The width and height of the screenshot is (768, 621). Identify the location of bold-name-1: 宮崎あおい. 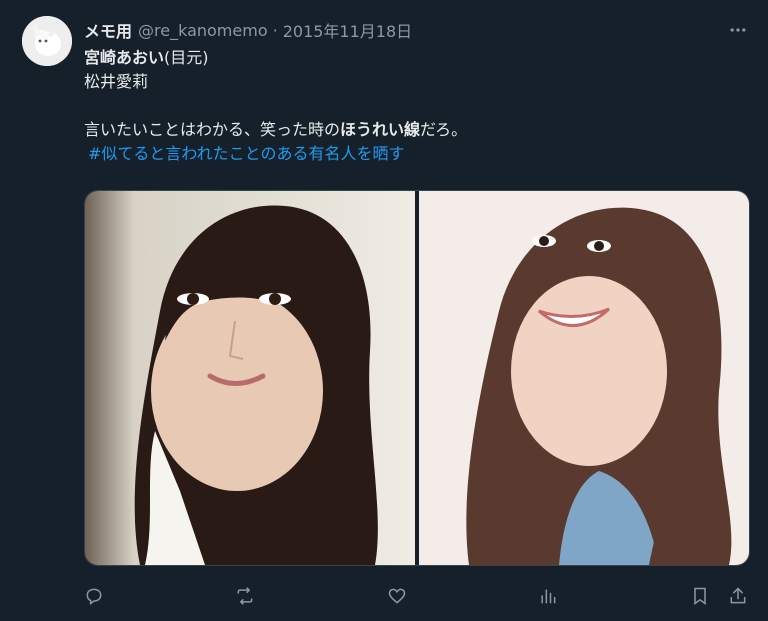
(124, 57).